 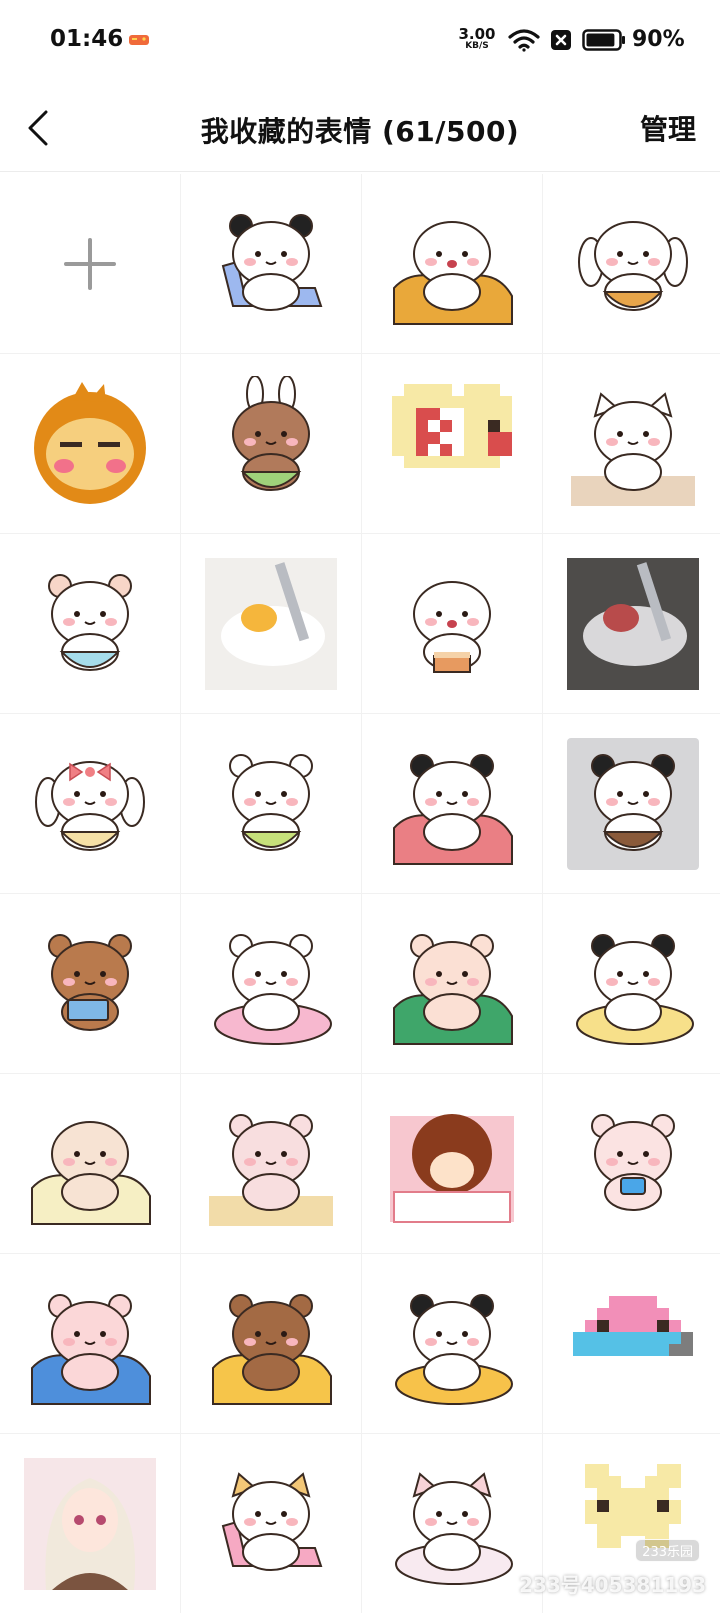 I want to click on bear-cake-sticker, so click(x=452, y=624).